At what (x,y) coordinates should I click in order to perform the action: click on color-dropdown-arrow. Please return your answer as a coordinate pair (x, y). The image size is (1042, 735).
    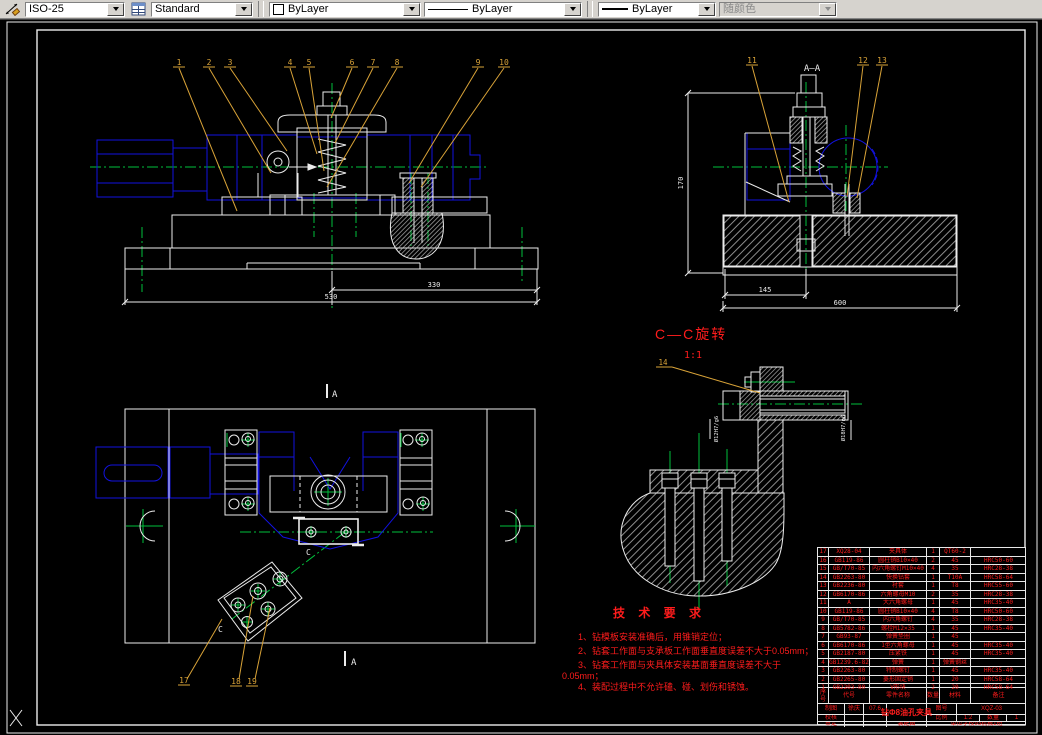
    Looking at the image, I should click on (411, 9).